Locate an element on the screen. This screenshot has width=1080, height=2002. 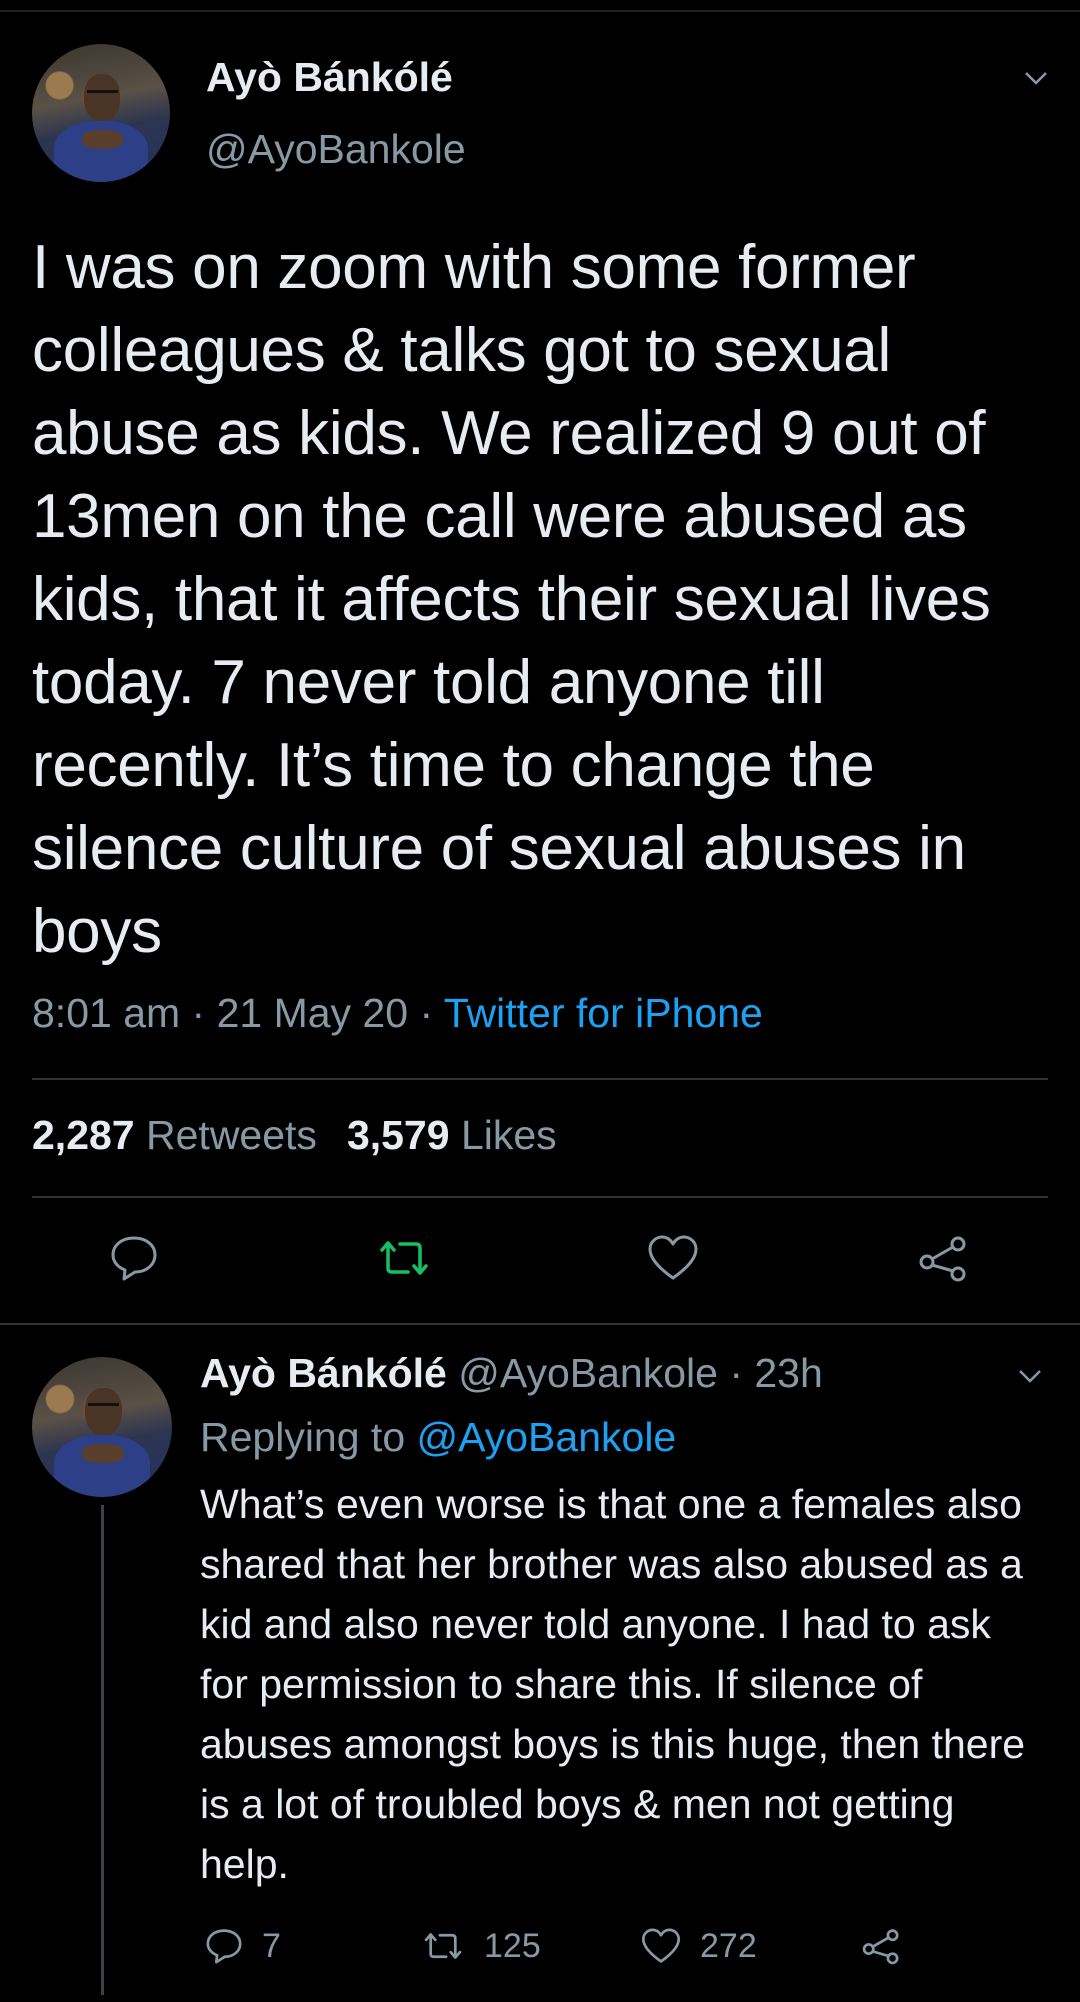
reply-like-count: 272 is located at coordinates (728, 1945).